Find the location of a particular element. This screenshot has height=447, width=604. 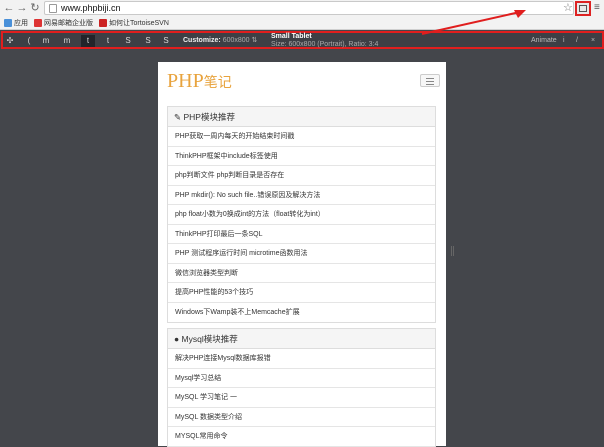

animate-button: Animate is located at coordinates (544, 41).